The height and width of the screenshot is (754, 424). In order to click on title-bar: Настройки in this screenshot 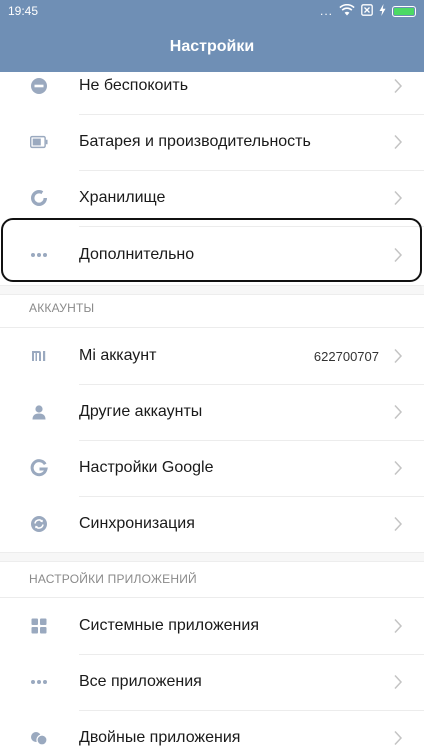, I will do `click(212, 47)`.